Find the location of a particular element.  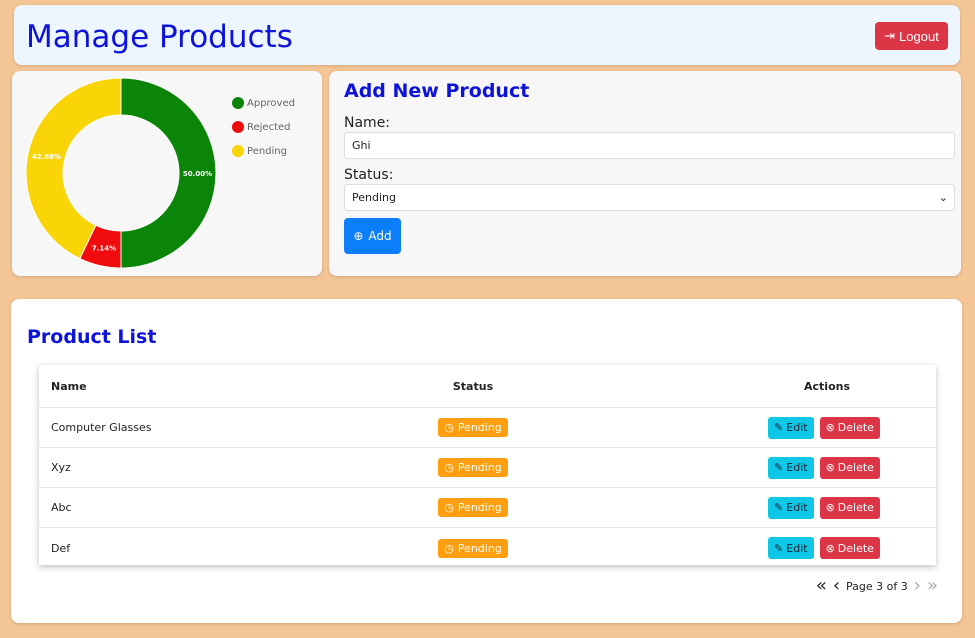

chevron-down-icon: ⌄ is located at coordinates (943, 197).